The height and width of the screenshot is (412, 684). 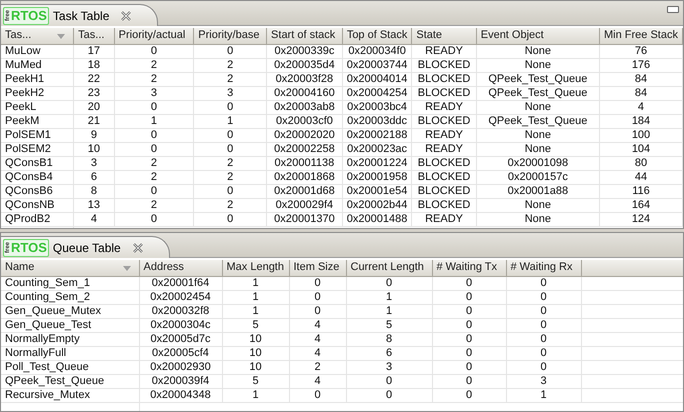 What do you see at coordinates (377, 149) in the screenshot?
I see `table-cell: 0x200023ac` at bounding box center [377, 149].